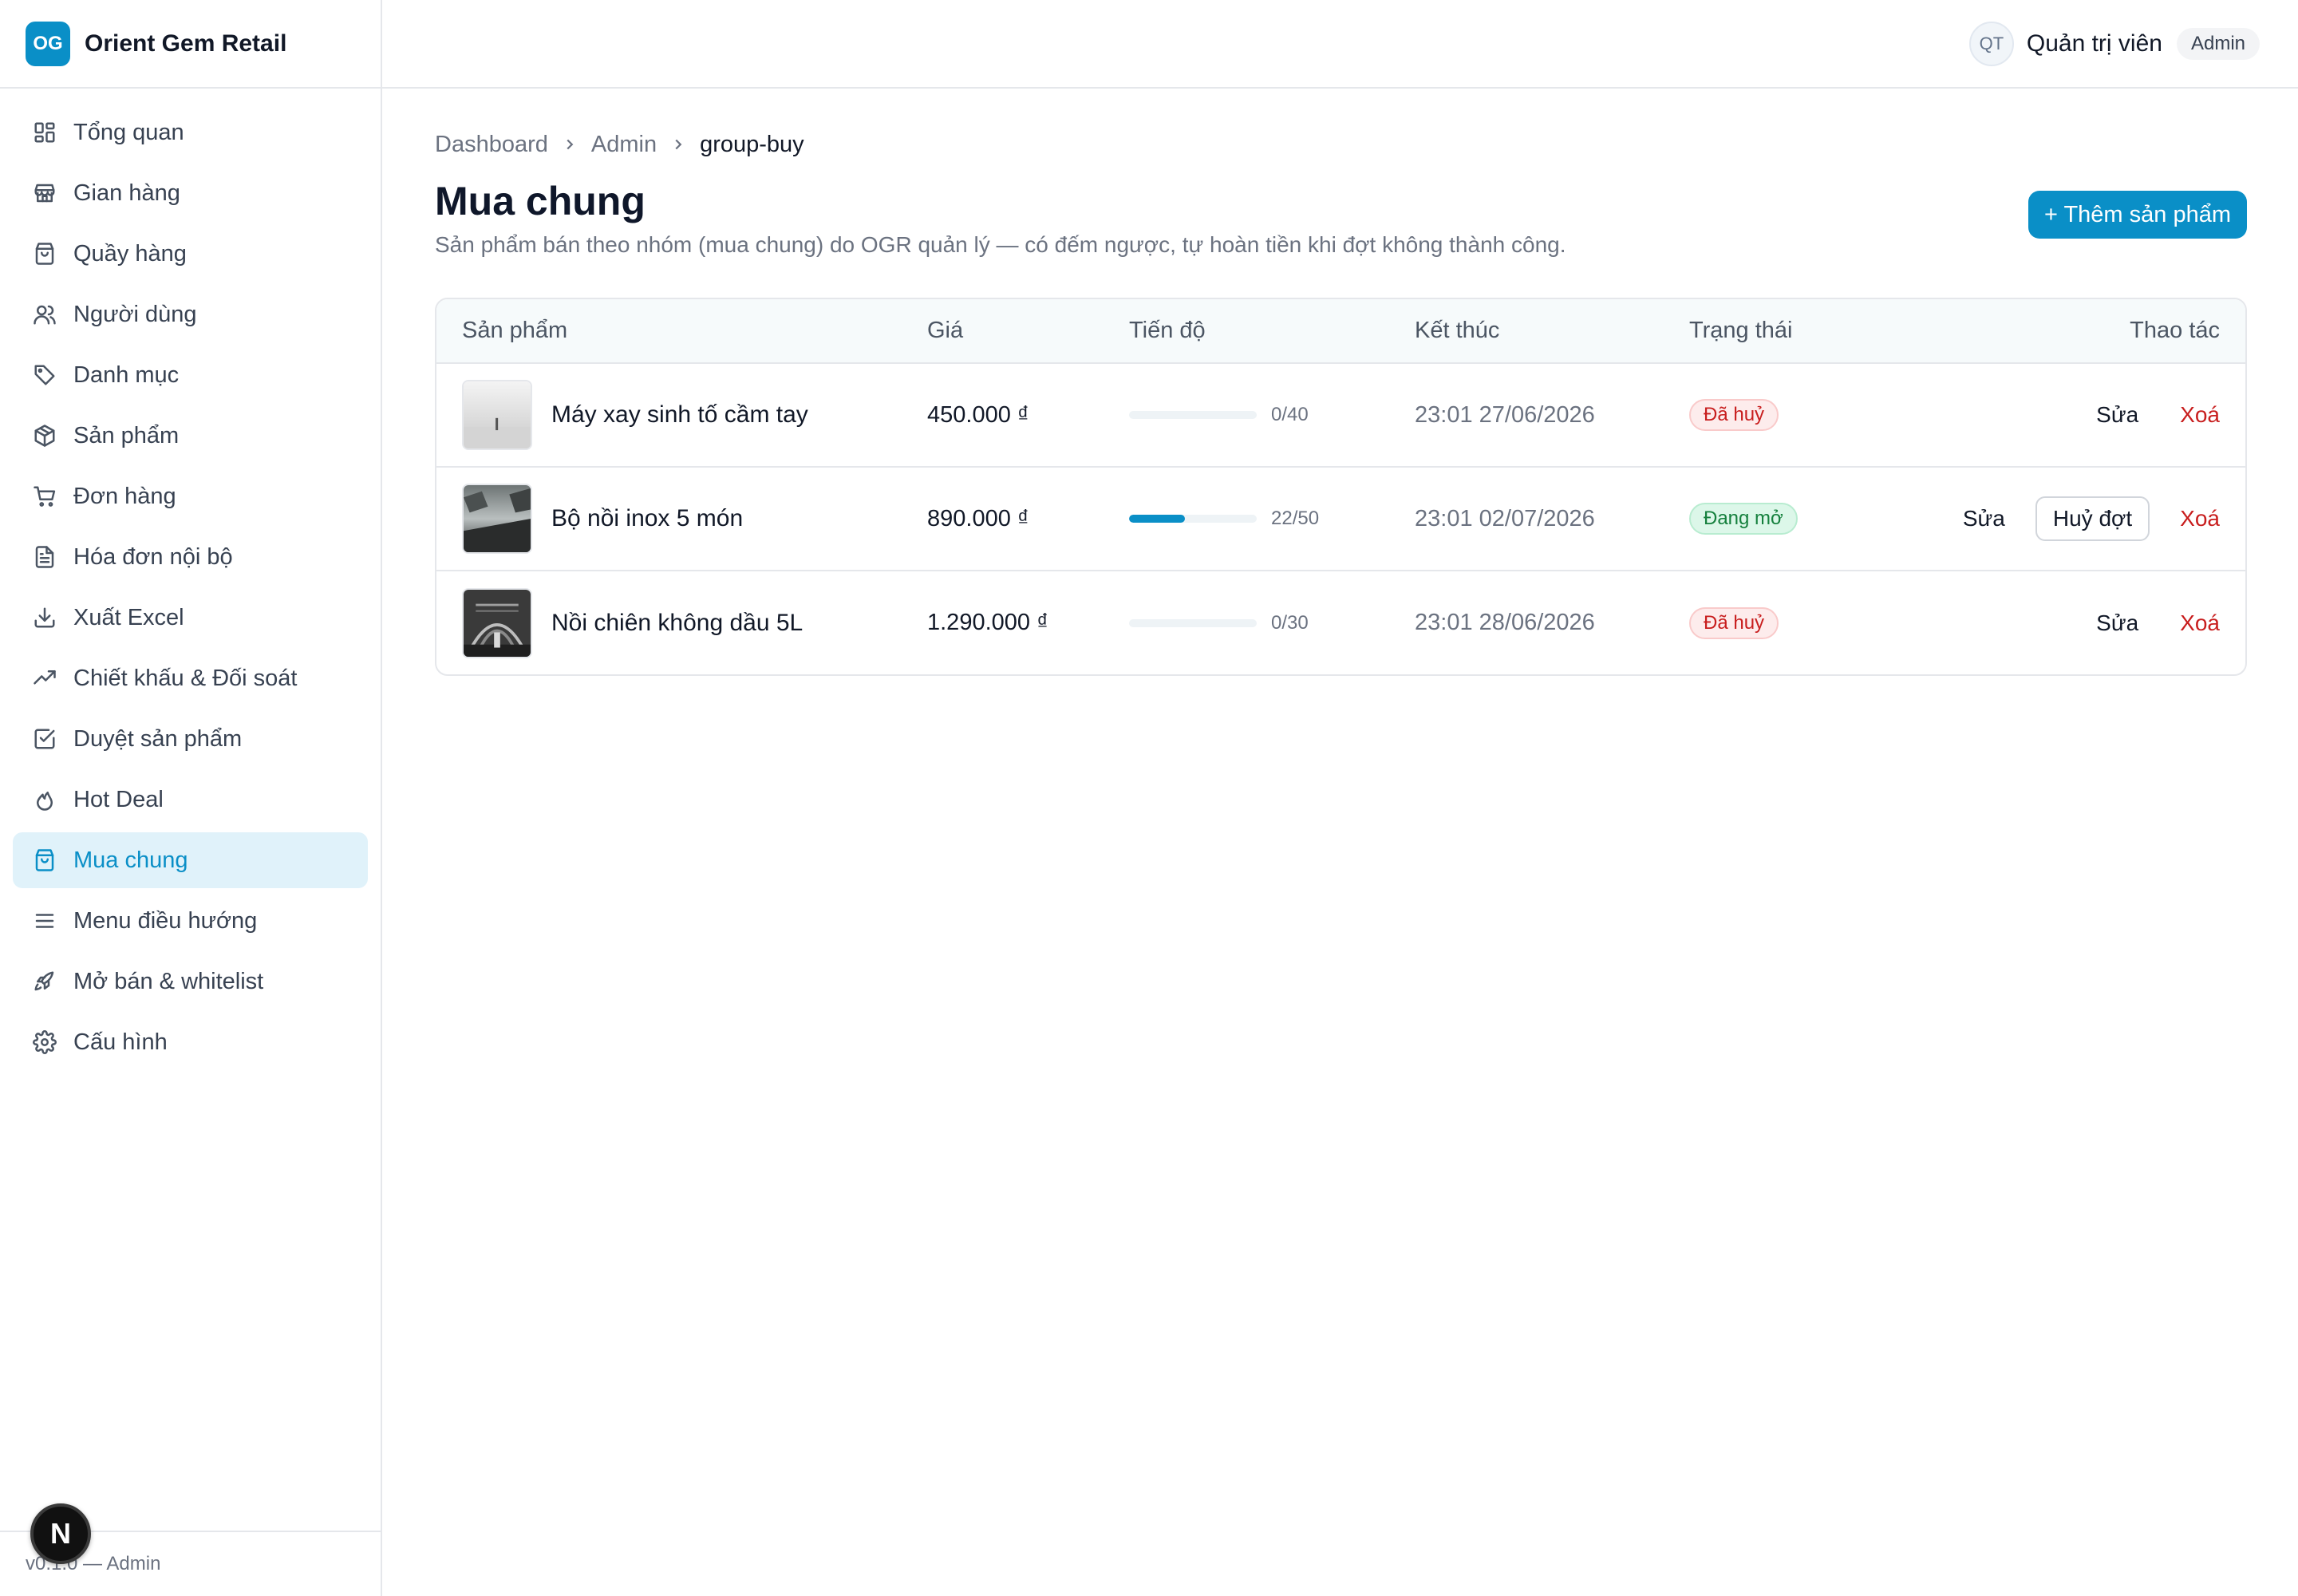  What do you see at coordinates (191, 193) in the screenshot?
I see `sidebar-item-store: Gian hàng` at bounding box center [191, 193].